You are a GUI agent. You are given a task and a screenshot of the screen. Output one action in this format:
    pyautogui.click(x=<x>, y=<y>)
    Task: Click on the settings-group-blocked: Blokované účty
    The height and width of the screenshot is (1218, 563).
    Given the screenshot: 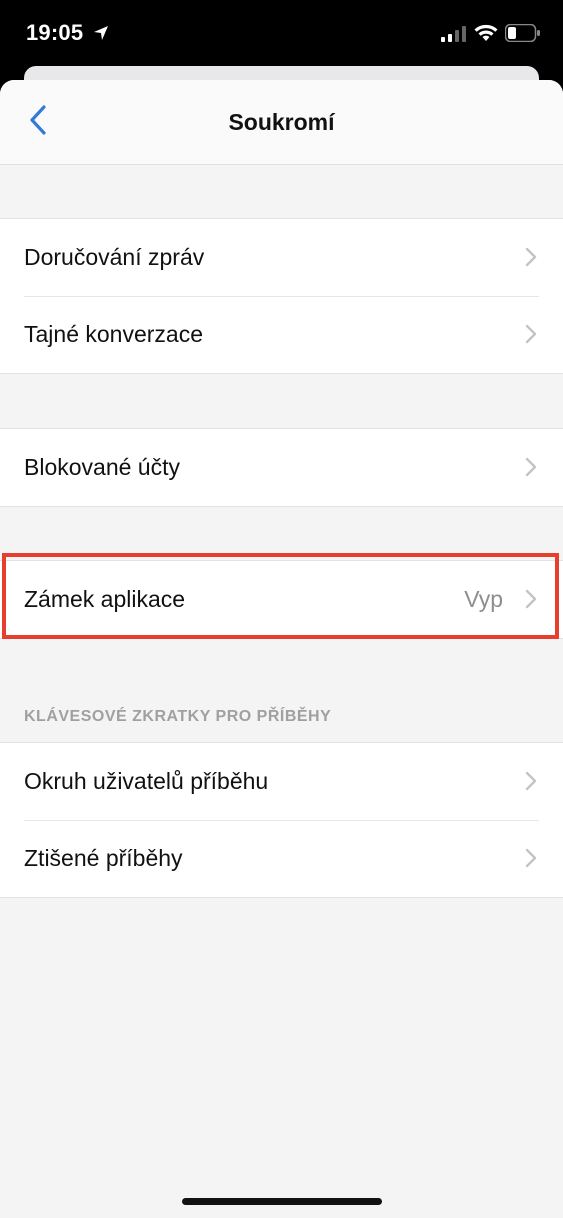 What is the action you would take?
    pyautogui.click(x=281, y=467)
    